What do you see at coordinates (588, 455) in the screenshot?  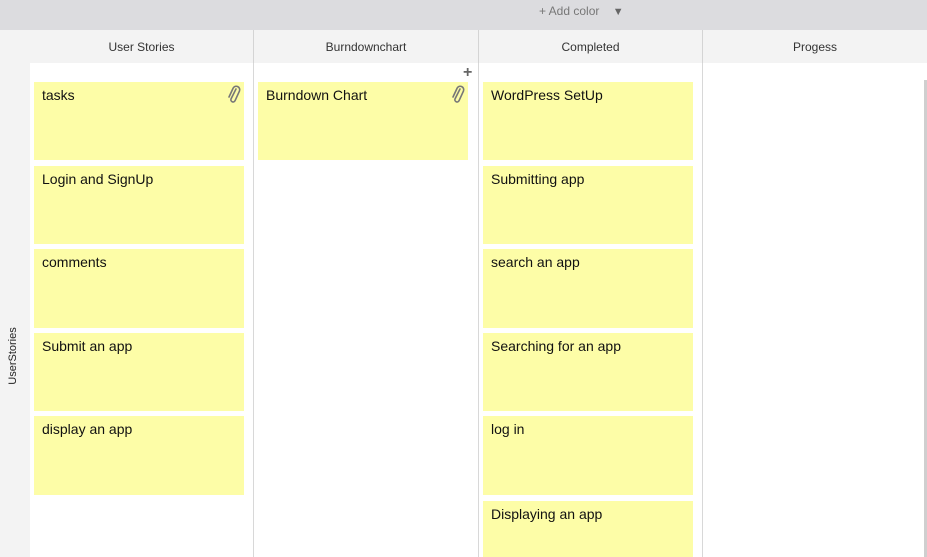 I see `sticky-note: log in` at bounding box center [588, 455].